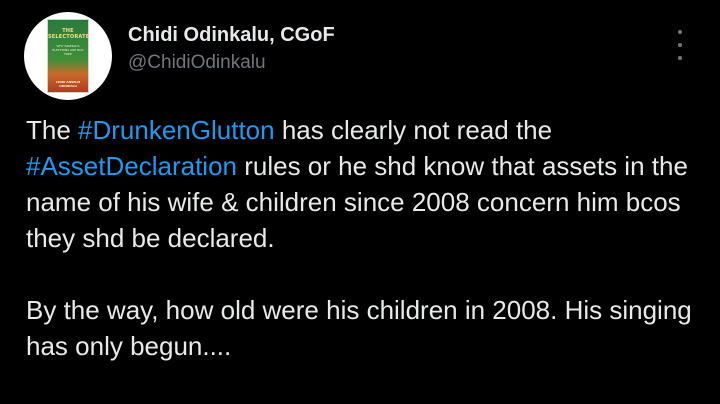 The image size is (720, 404). Describe the element at coordinates (52, 130) in the screenshot. I see `tweet-text-segment: The` at that location.